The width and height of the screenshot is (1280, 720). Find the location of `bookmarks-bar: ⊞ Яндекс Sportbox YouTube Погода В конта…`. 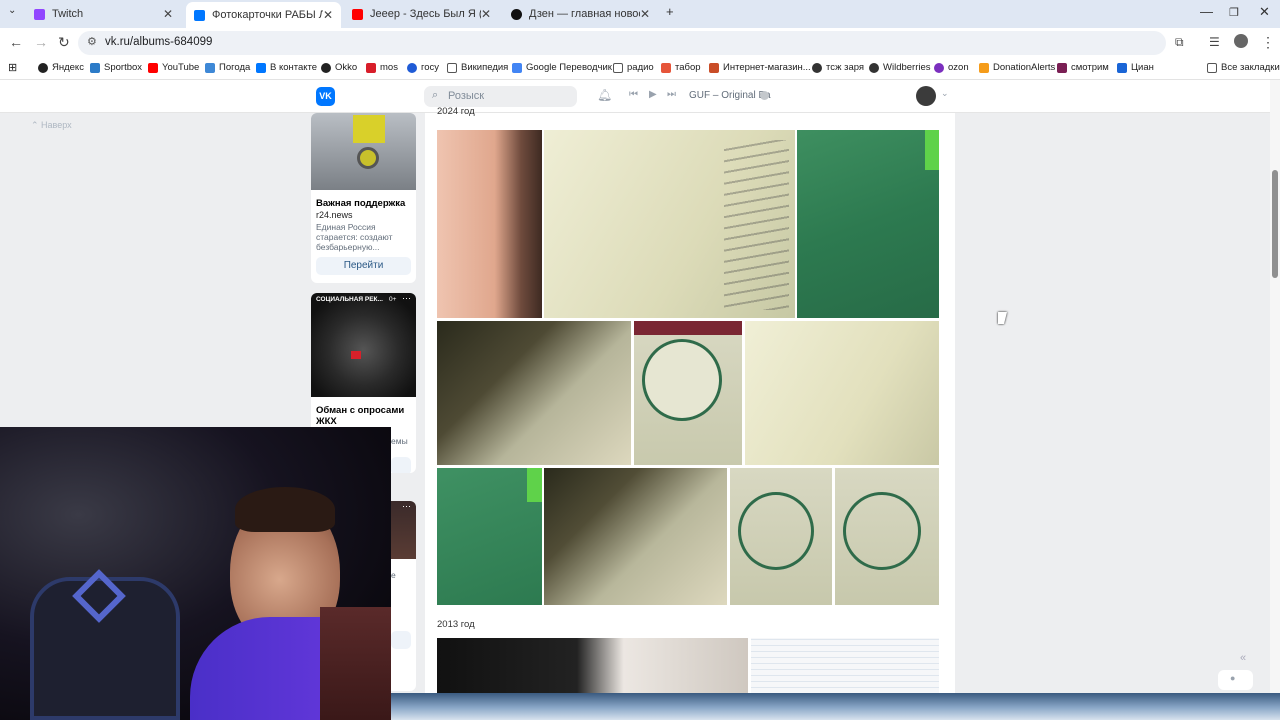

bookmarks-bar: ⊞ Яндекс Sportbox YouTube Погода В конта… is located at coordinates (640, 69).